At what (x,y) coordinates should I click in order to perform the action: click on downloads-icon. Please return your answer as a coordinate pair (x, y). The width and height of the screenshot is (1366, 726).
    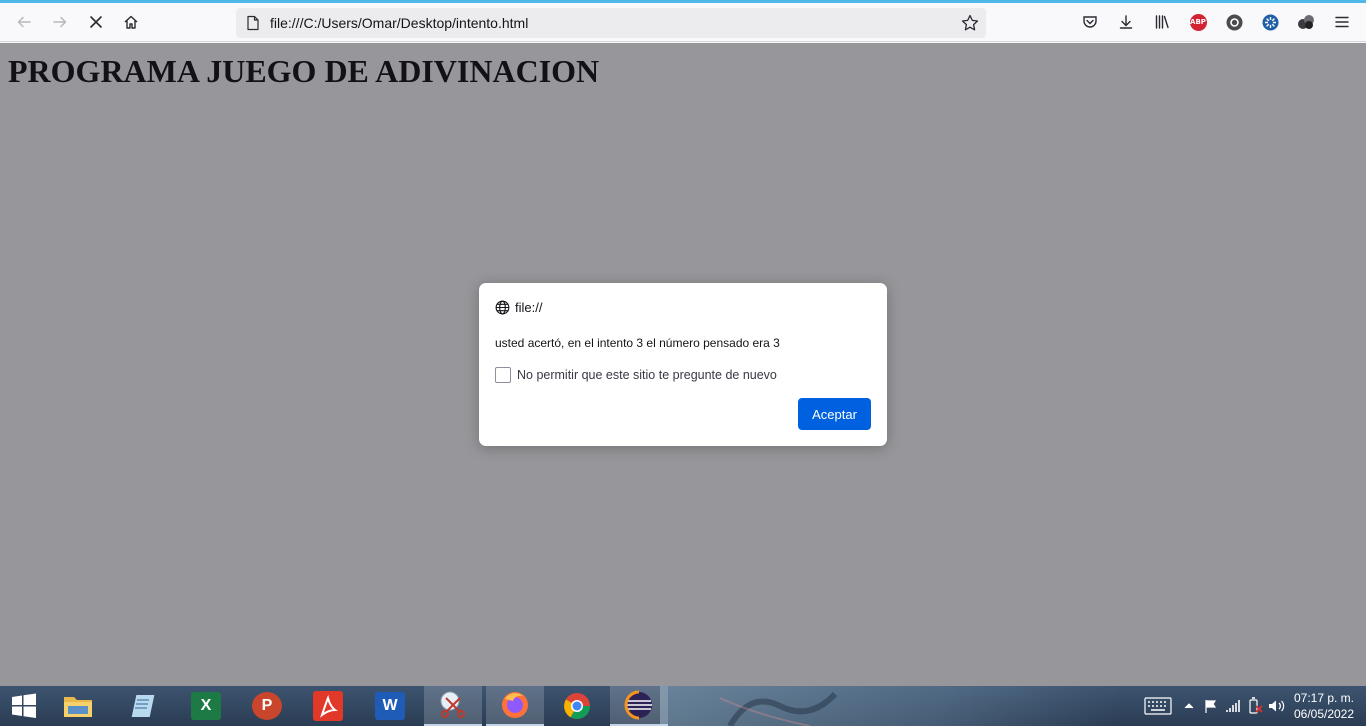
    Looking at the image, I should click on (1126, 22).